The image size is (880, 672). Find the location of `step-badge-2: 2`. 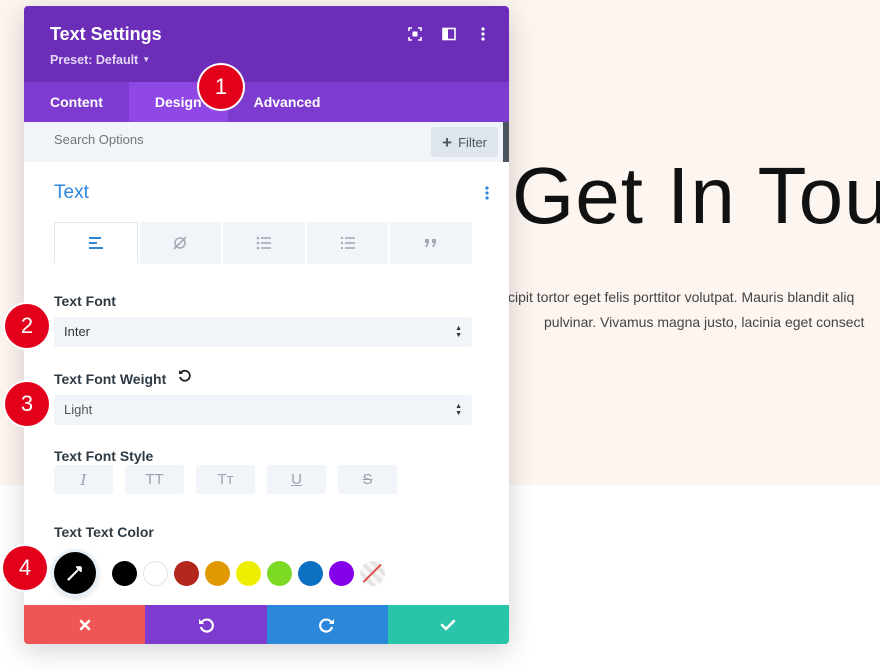

step-badge-2: 2 is located at coordinates (27, 326).